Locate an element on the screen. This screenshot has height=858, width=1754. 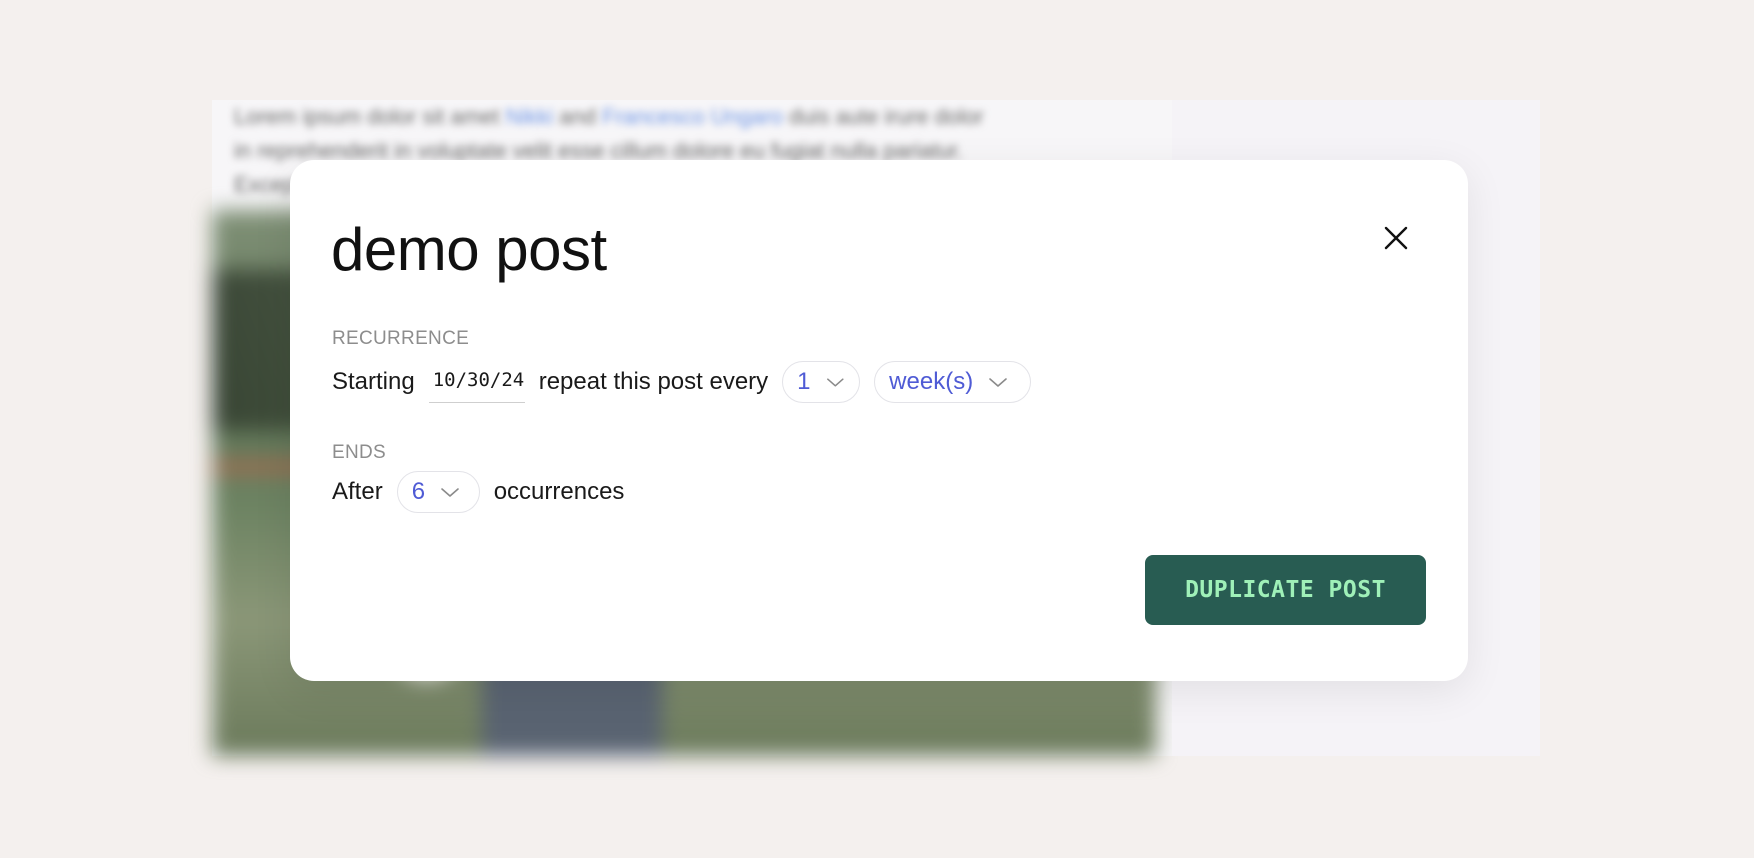
background-text-part: Lorem ipsum dolor sit amet is located at coordinates (370, 116).